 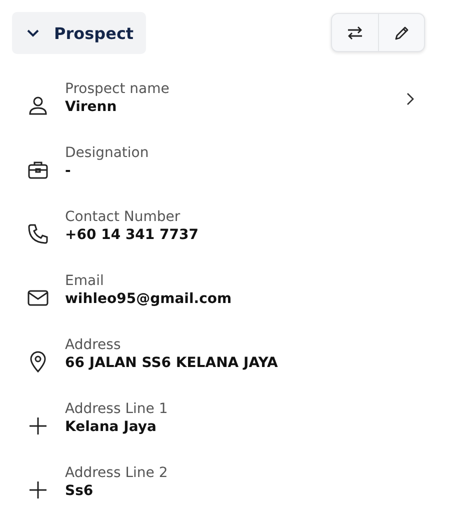 I want to click on field-label: Prospect name, so click(x=117, y=89).